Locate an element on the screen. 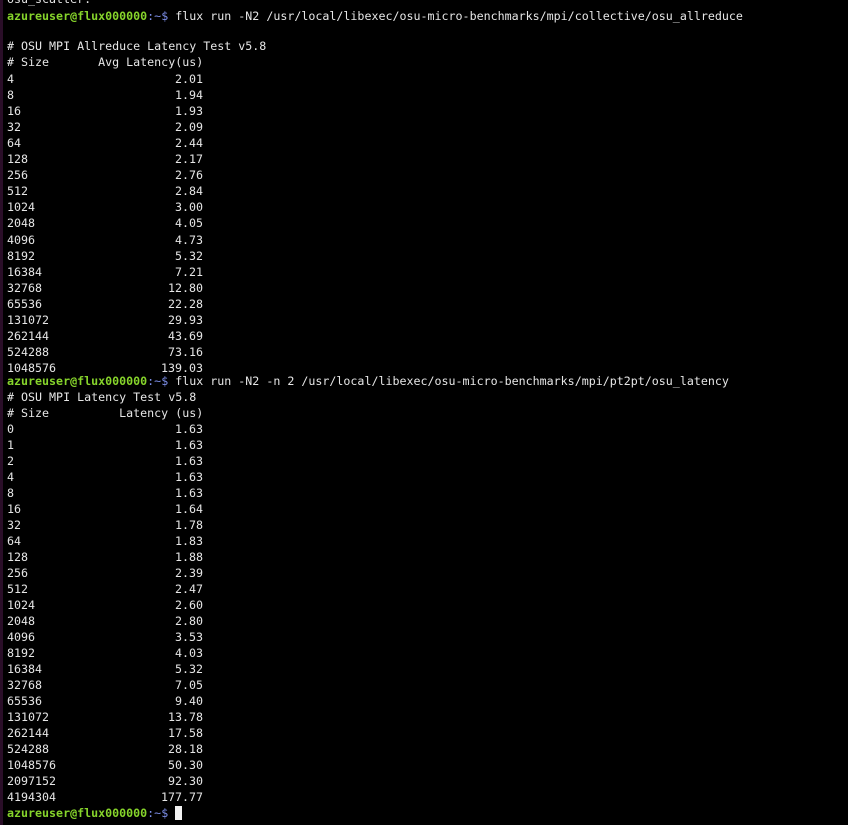  size-cell: 262144 is located at coordinates (28, 335).